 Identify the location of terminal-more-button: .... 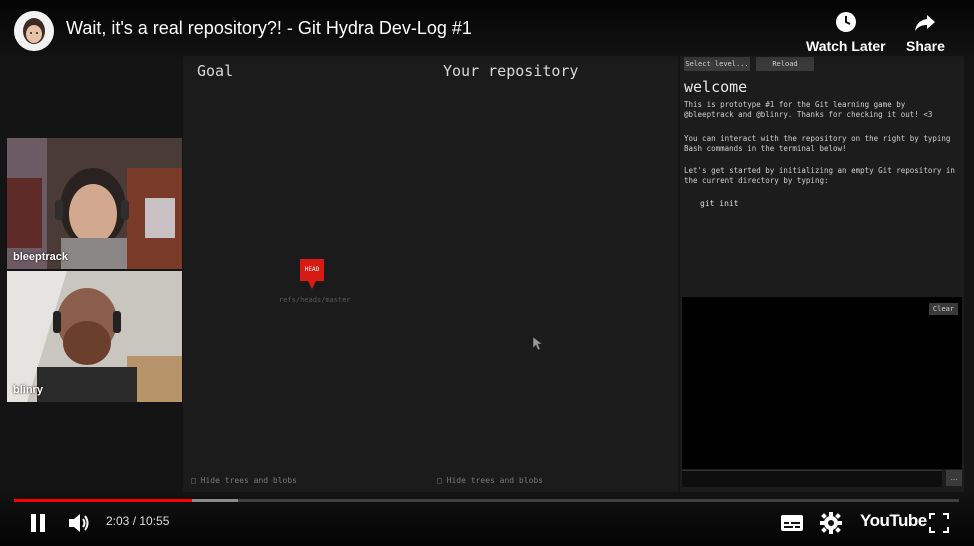
(954, 478).